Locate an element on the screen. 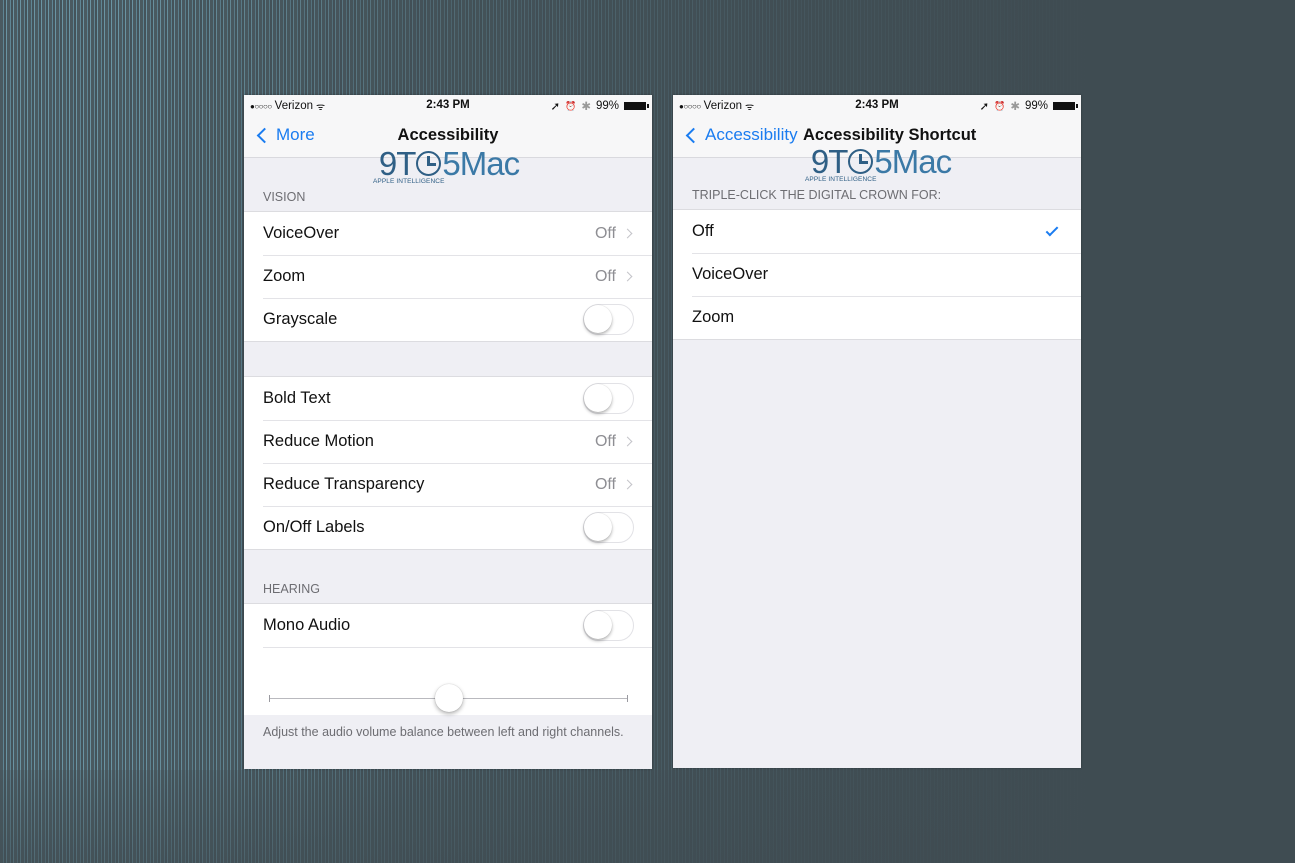 The width and height of the screenshot is (1295, 863). row-label: Grayscale is located at coordinates (300, 319).